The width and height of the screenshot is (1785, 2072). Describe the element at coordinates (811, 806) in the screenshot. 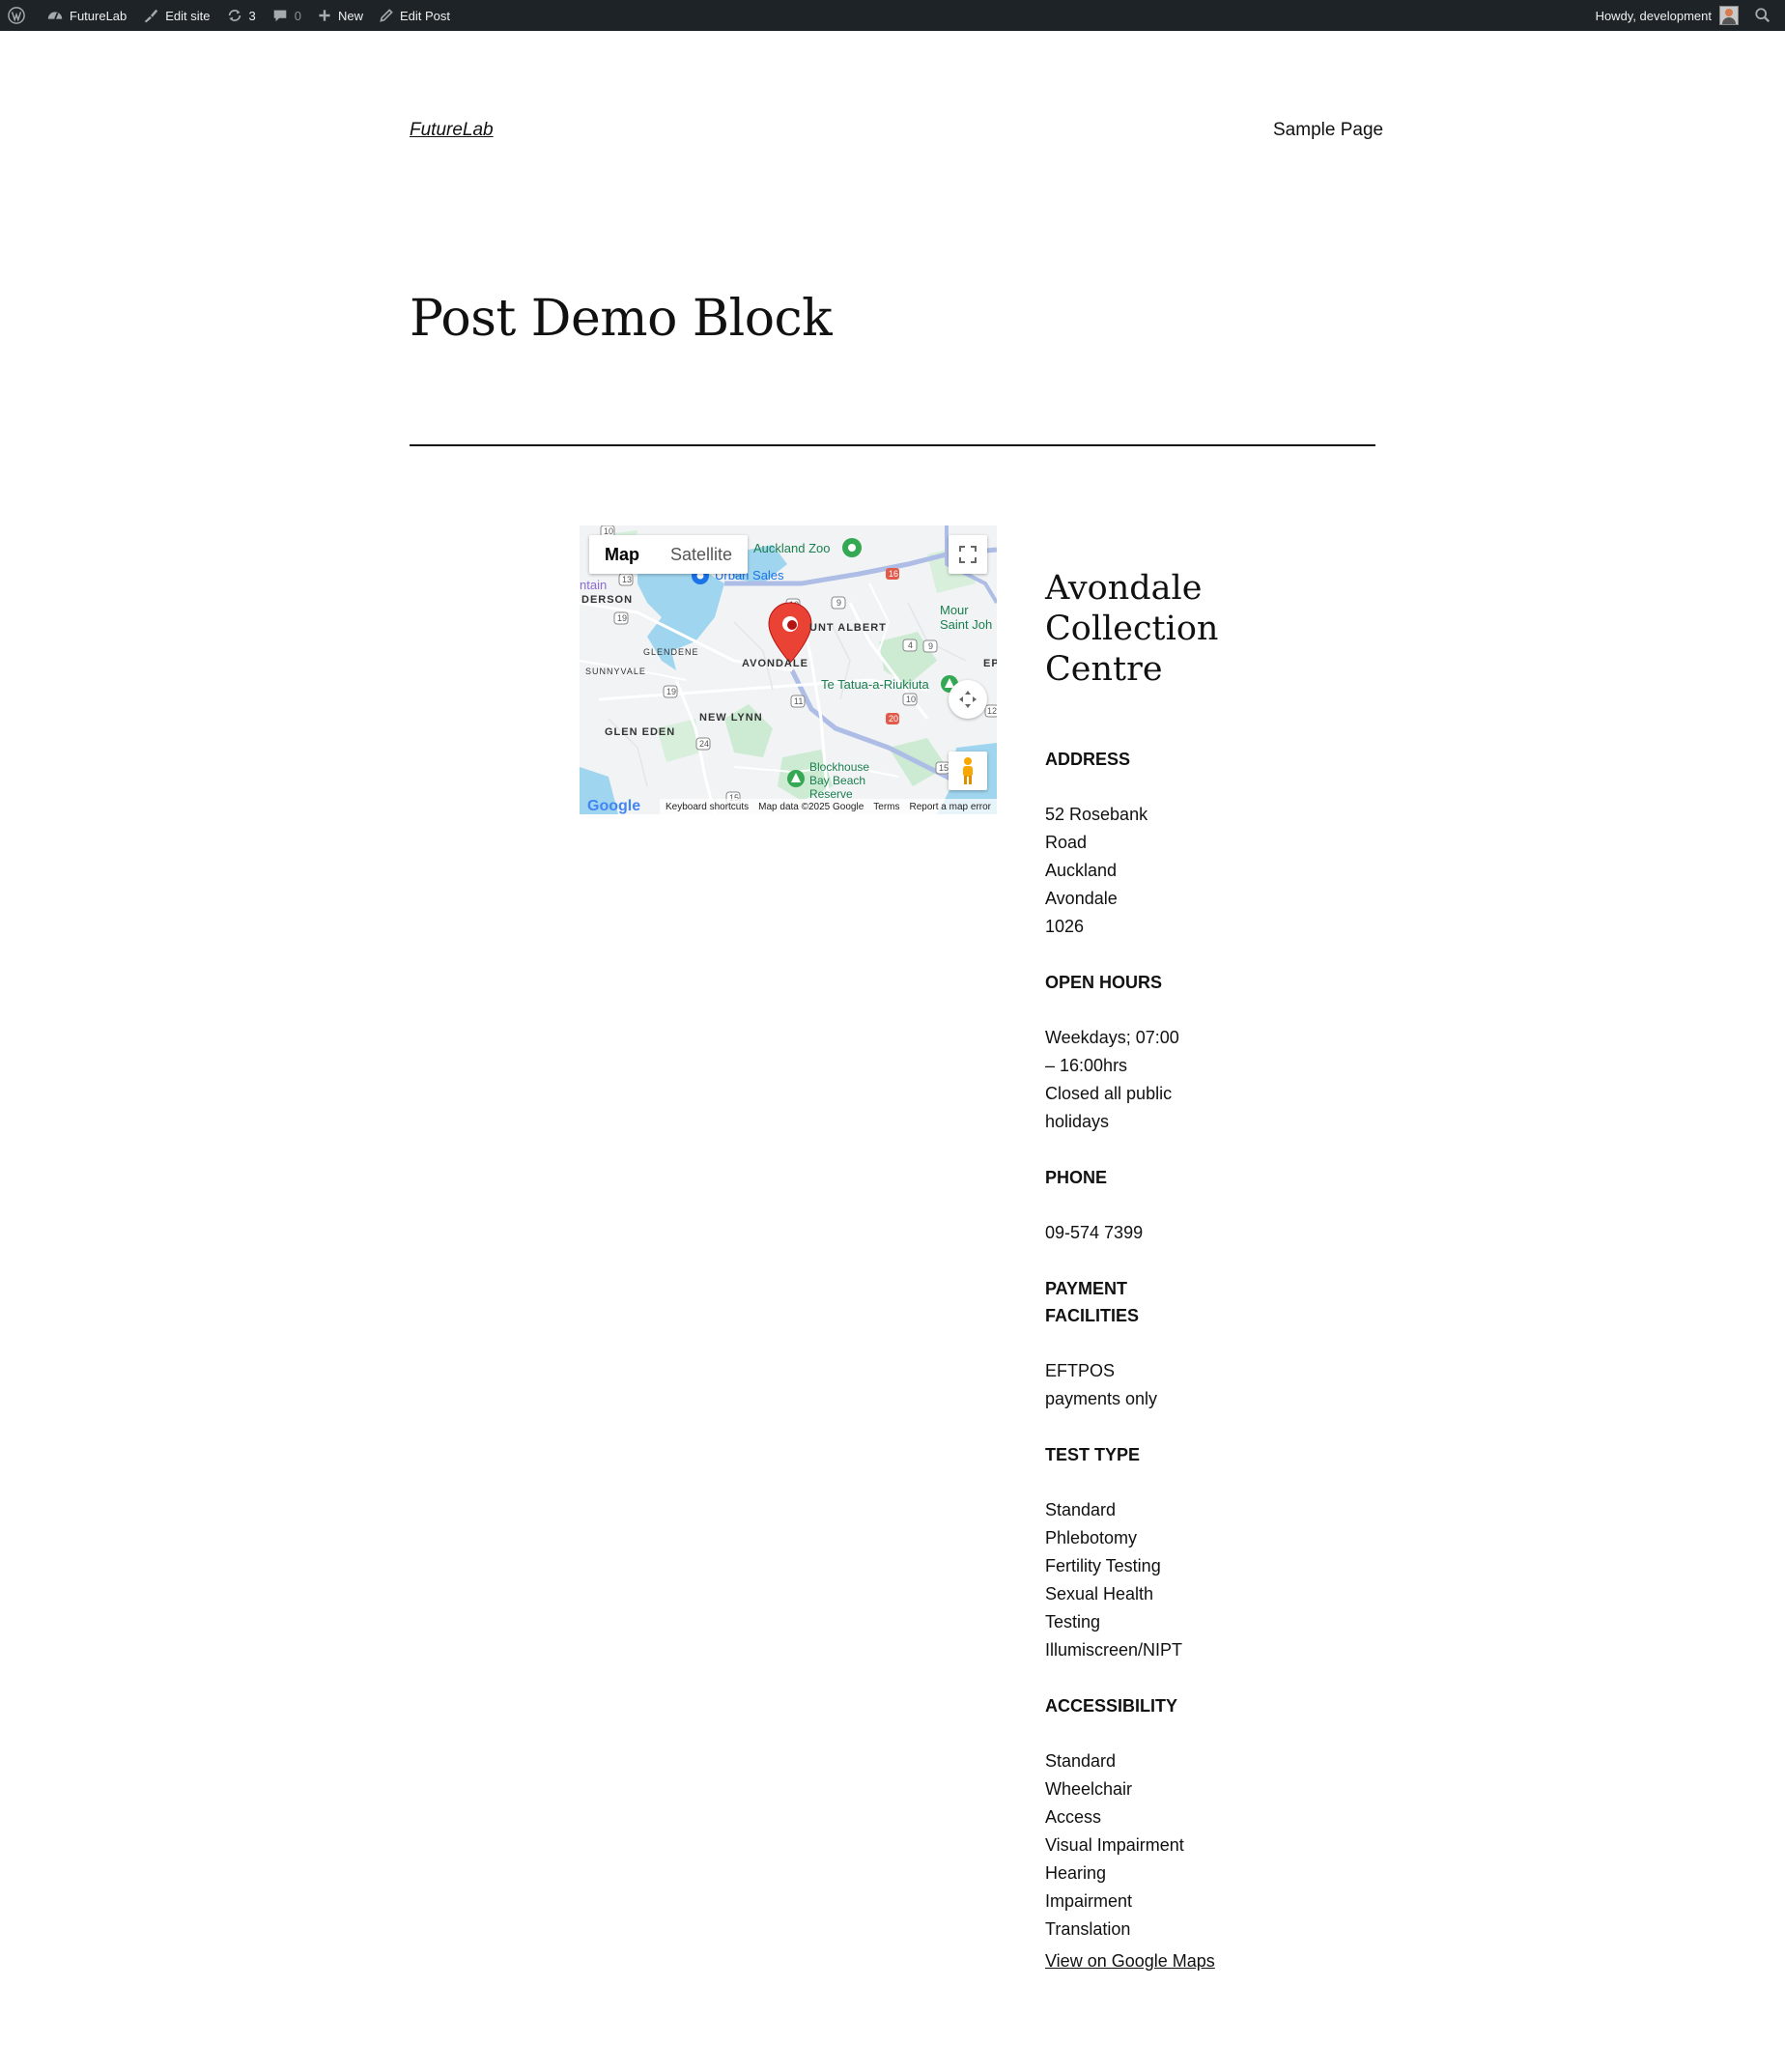

I see `map-data-label: Map data ©2025 Google` at that location.